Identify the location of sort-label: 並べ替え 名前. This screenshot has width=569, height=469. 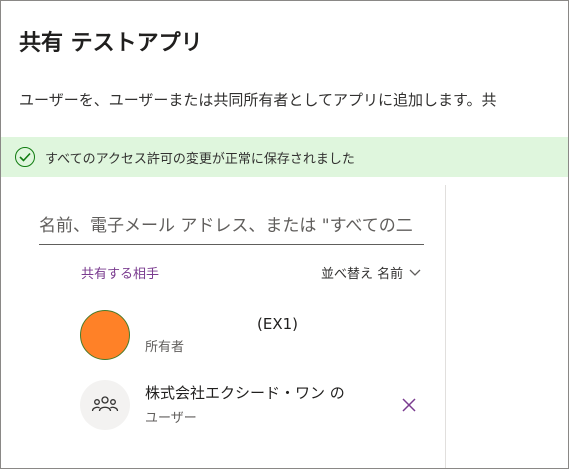
(362, 274).